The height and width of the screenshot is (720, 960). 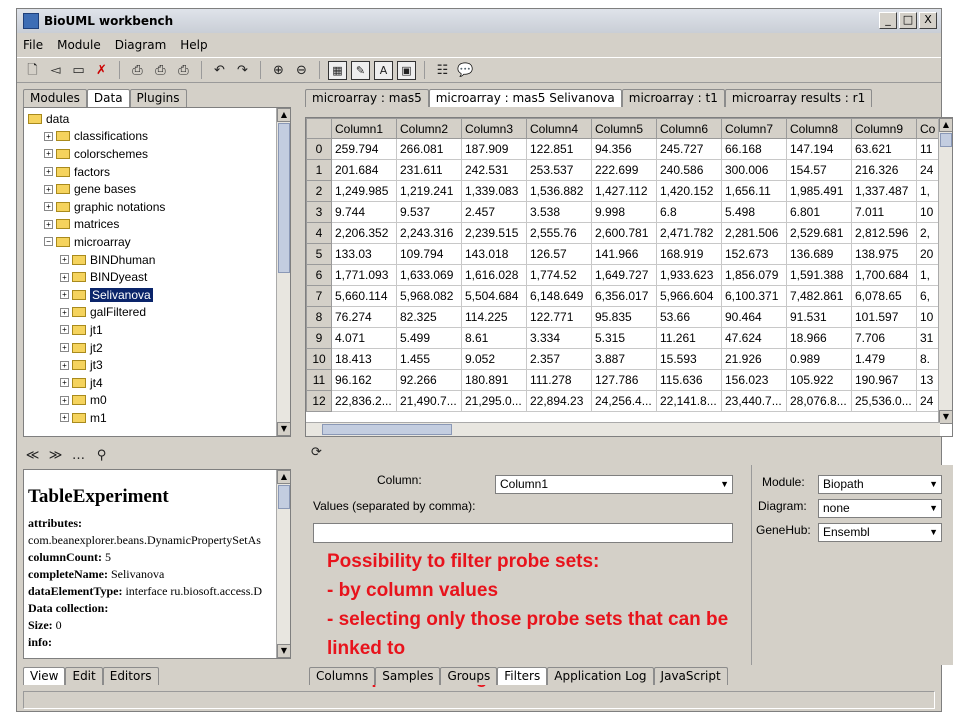 I want to click on new-file-icon: 🗋, so click(x=32, y=70).